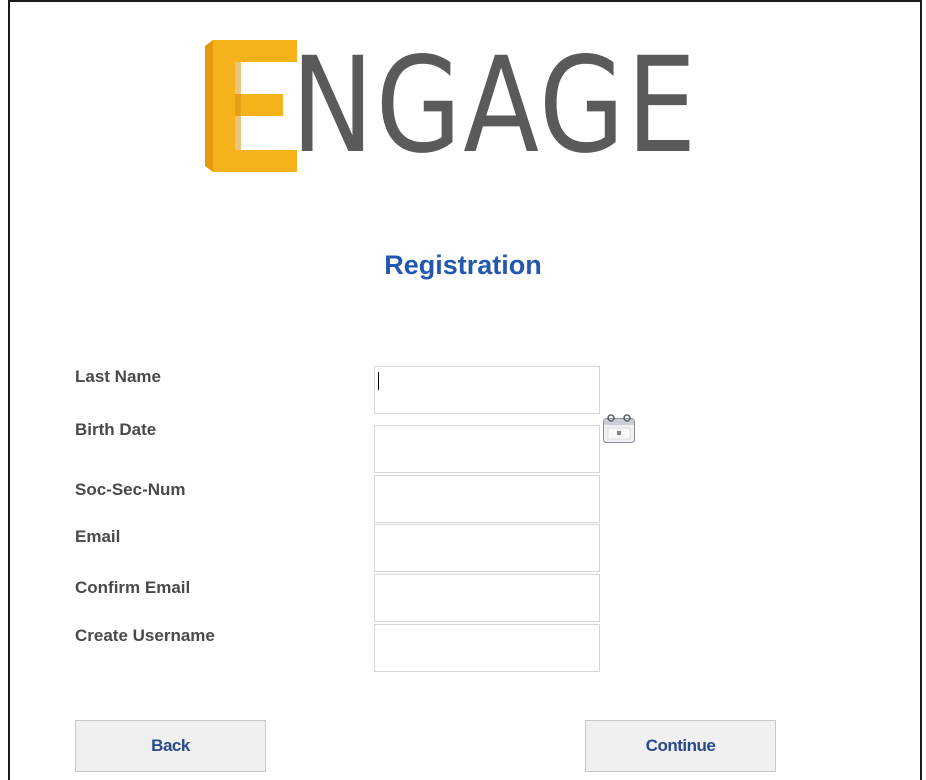  What do you see at coordinates (145, 635) in the screenshot?
I see `create-username-label: Create Username` at bounding box center [145, 635].